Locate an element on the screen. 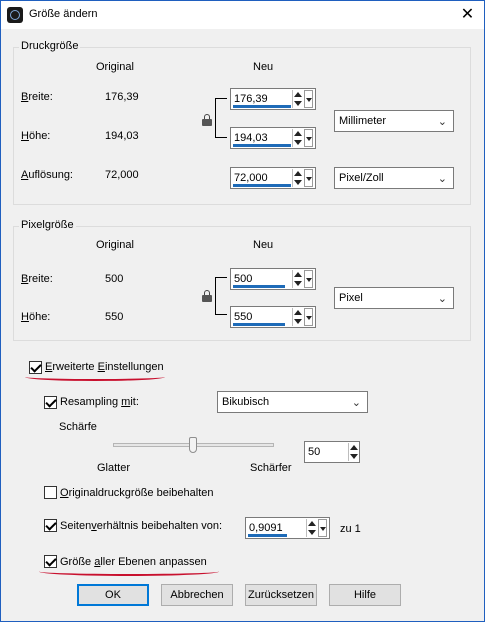 The width and height of the screenshot is (485, 622). druck-breite-original: 176,39 is located at coordinates (122, 97).